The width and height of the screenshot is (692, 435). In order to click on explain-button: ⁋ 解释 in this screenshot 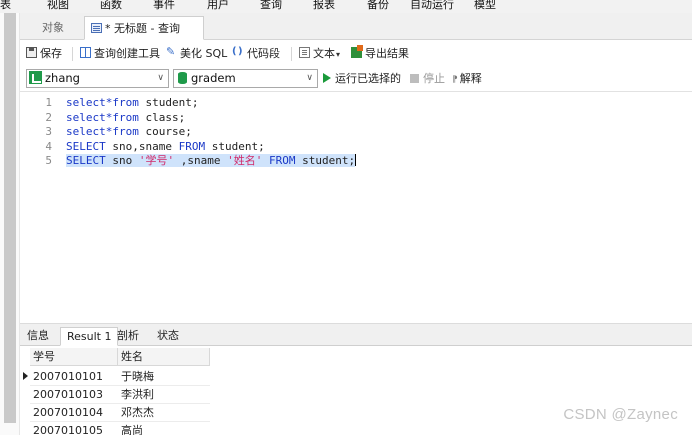, I will do `click(467, 79)`.